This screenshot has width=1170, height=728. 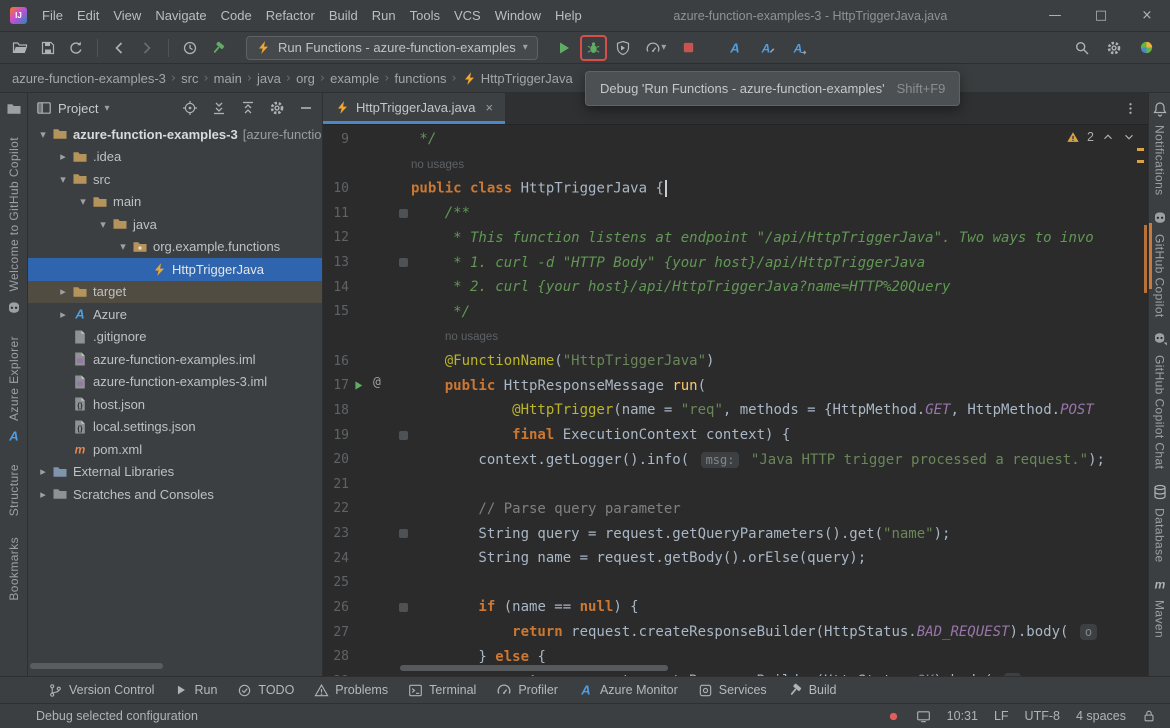 I want to click on project-title: Project, so click(x=78, y=108).